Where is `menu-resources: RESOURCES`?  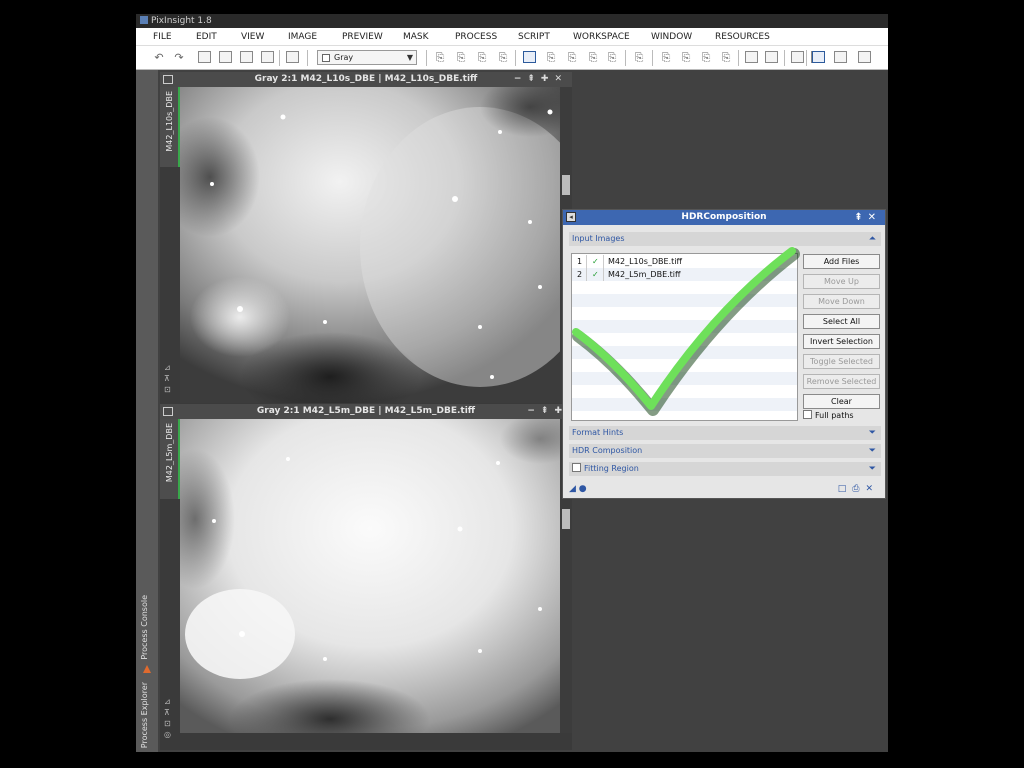
menu-resources: RESOURCES is located at coordinates (742, 37).